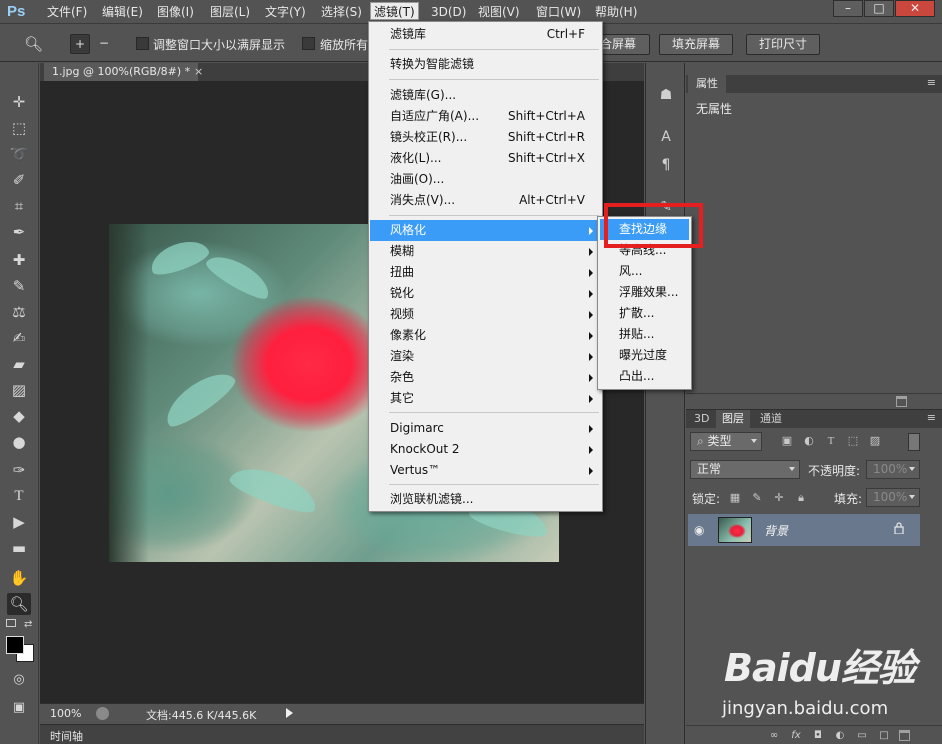 The width and height of the screenshot is (942, 744). I want to click on tab-layers: 图层, so click(733, 419).